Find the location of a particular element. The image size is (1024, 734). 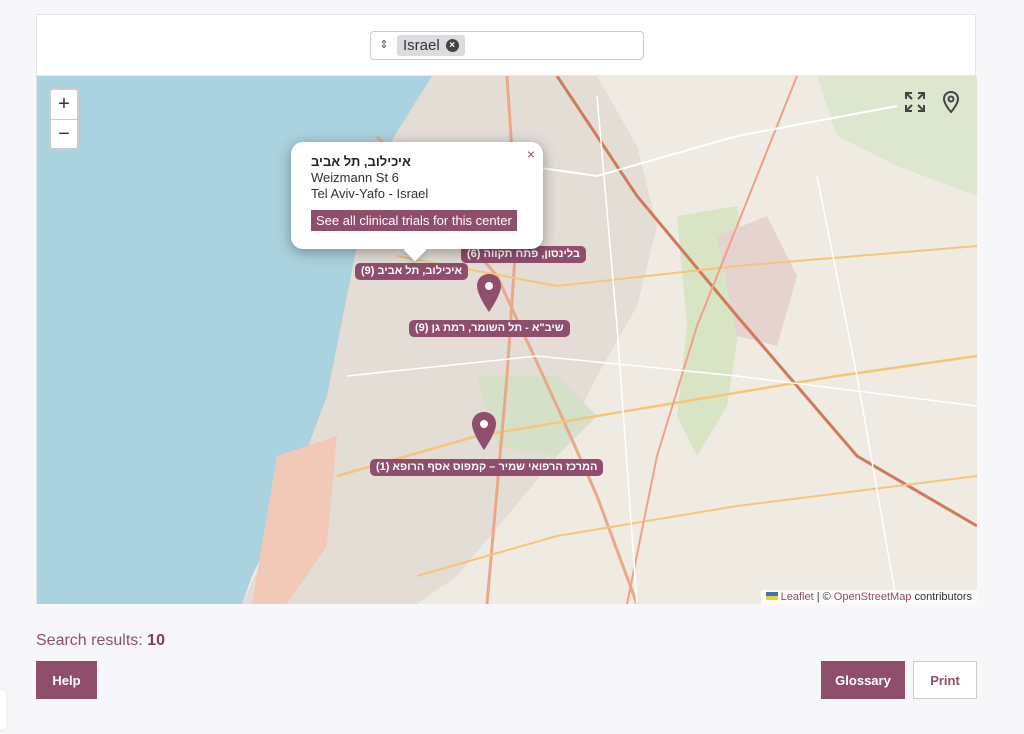

help-button: Help is located at coordinates (66, 680).